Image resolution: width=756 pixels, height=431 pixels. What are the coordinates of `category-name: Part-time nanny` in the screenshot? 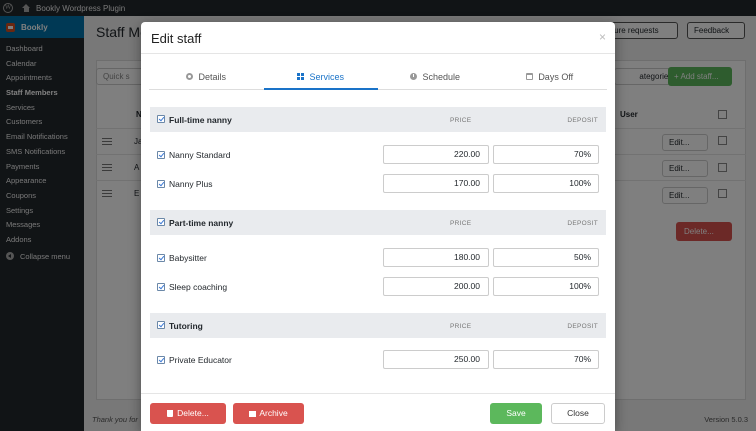 It's located at (201, 223).